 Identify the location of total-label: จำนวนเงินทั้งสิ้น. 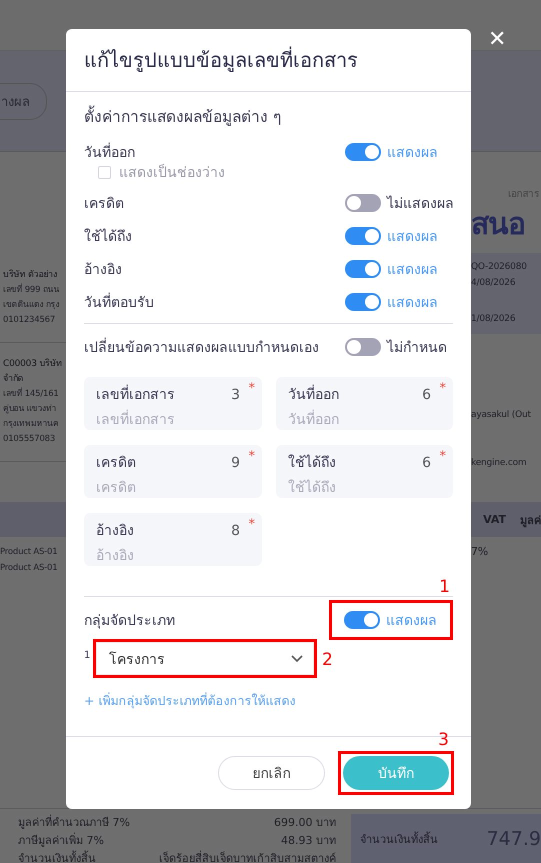
(399, 839).